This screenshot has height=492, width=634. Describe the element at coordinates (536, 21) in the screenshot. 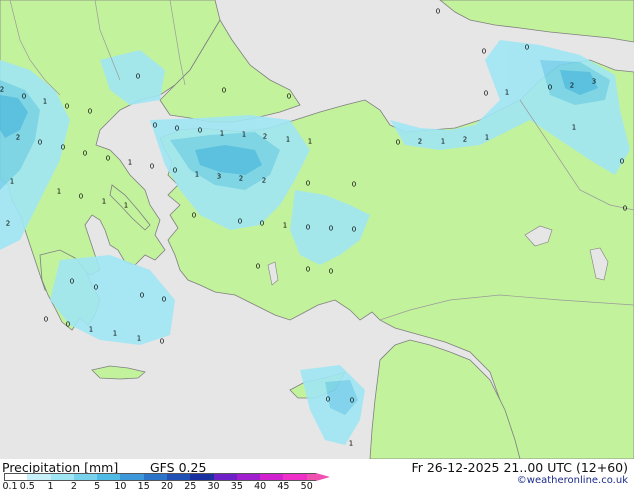

I see `land-north-coast` at that location.